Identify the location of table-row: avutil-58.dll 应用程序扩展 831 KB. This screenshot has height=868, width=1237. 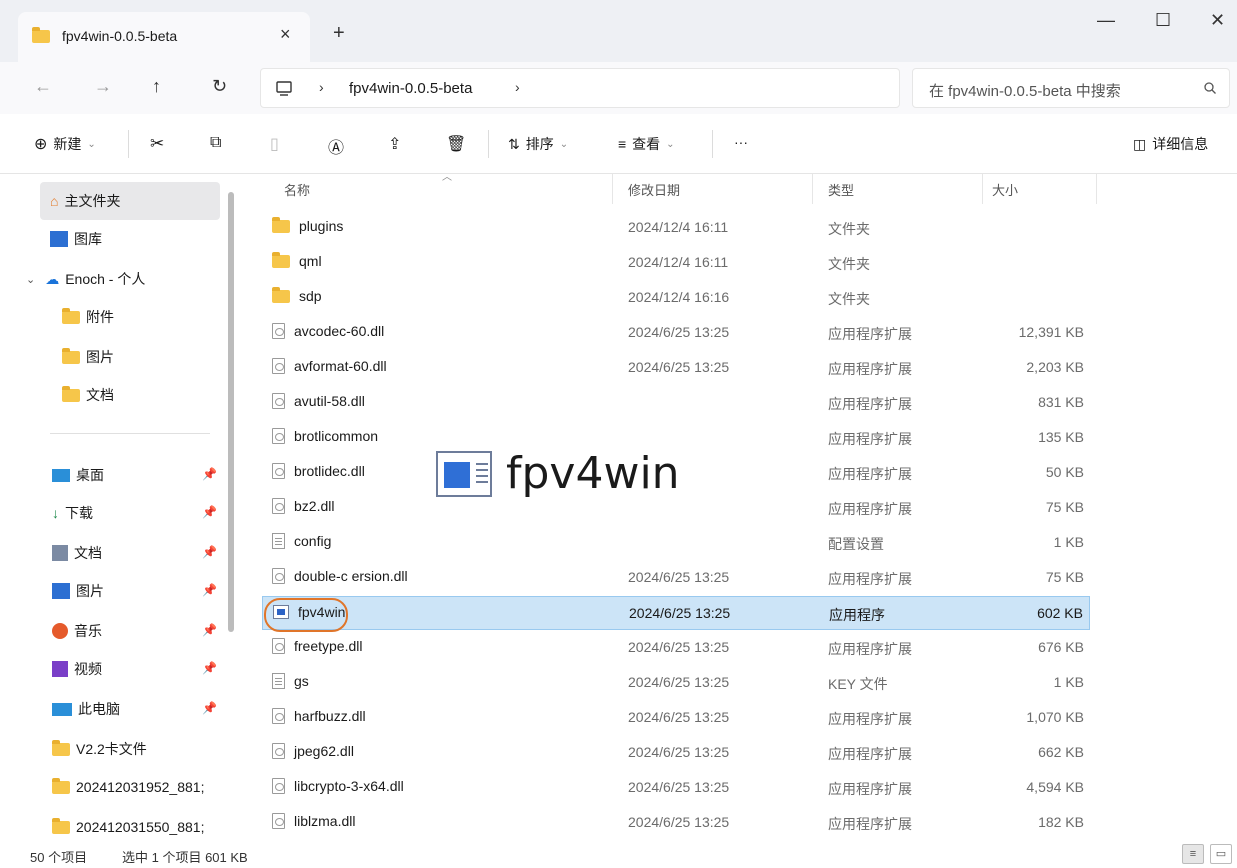
(676, 403).